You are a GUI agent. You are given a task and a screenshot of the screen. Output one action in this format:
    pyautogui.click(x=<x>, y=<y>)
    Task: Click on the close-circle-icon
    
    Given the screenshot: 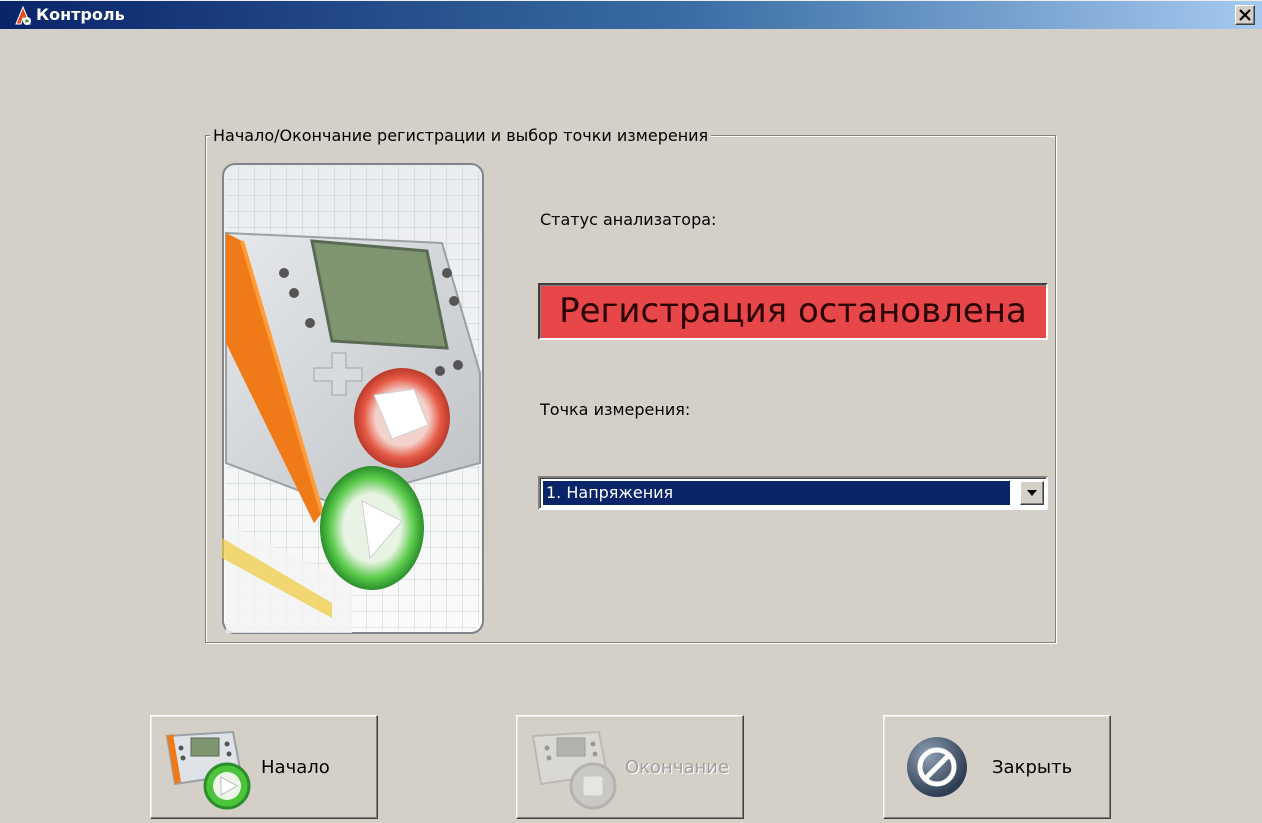 What is the action you would take?
    pyautogui.click(x=937, y=767)
    